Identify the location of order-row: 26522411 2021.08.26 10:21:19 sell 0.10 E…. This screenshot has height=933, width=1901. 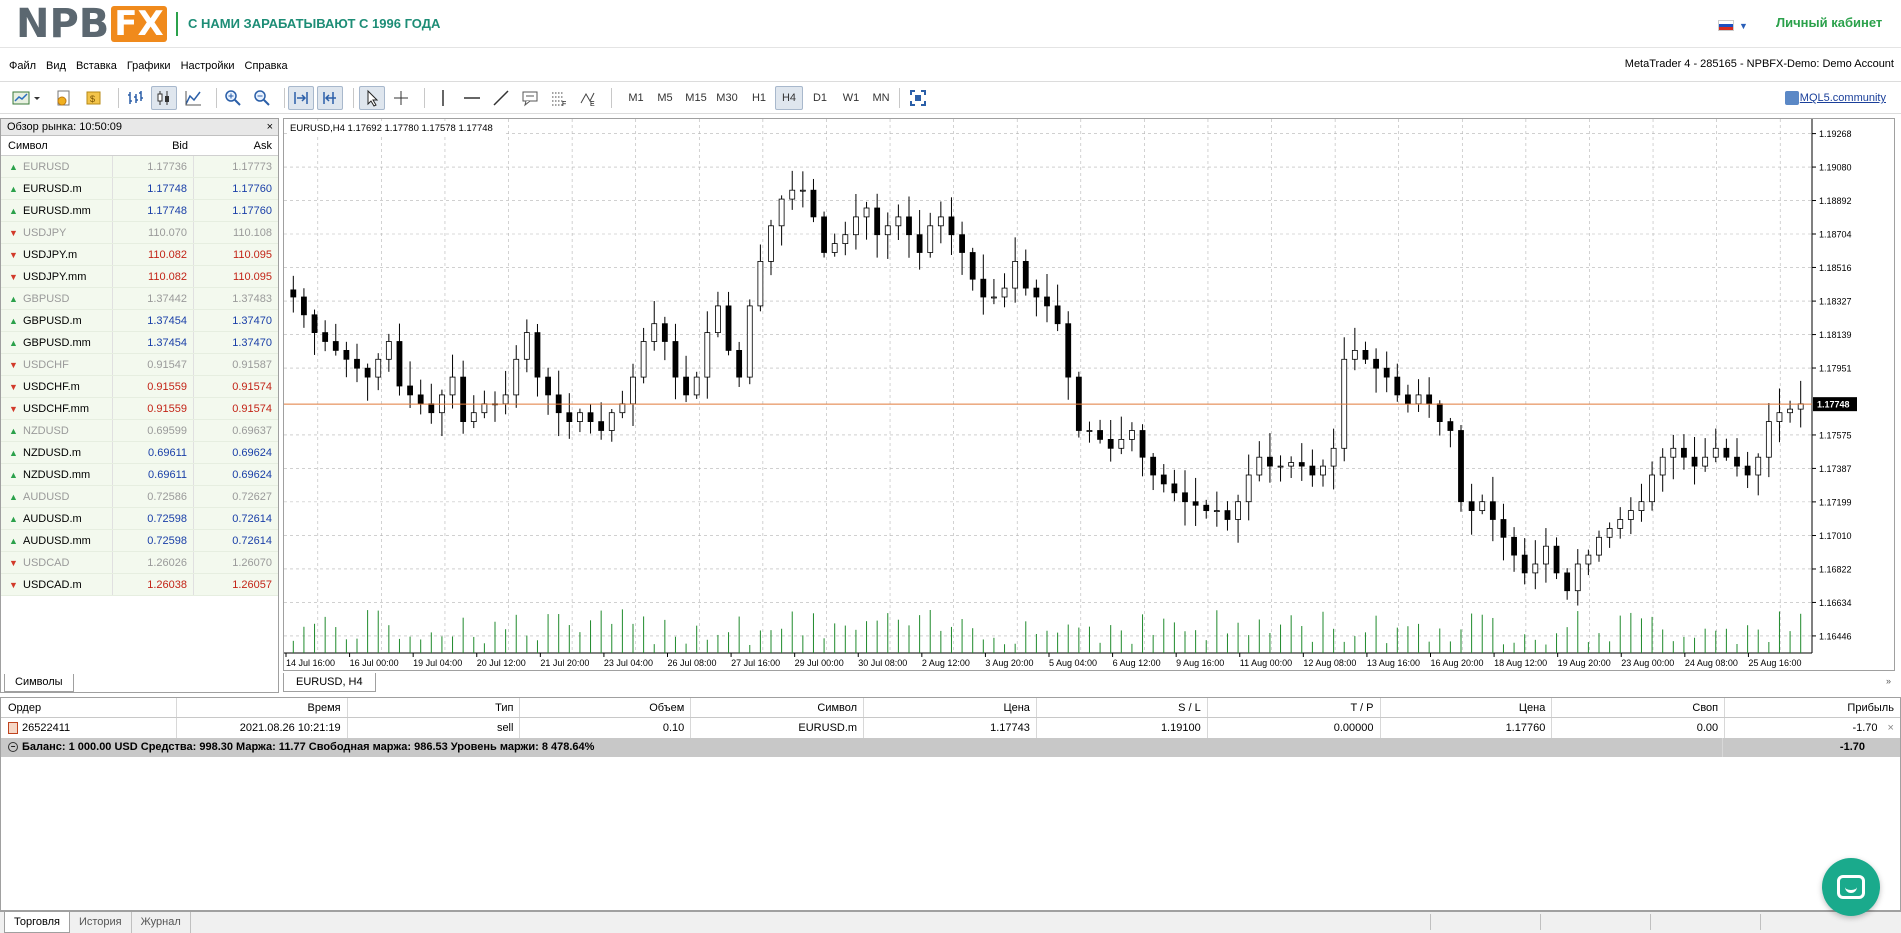
(950, 728).